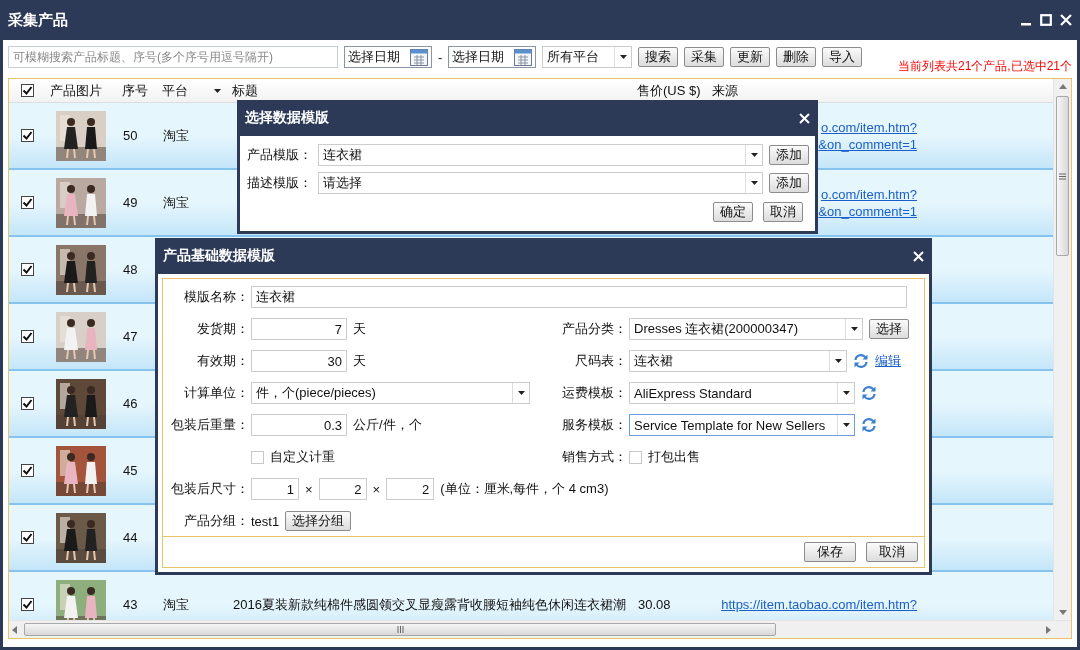 Image resolution: width=1080 pixels, height=650 pixels. I want to click on template-dropdown: 请选择, so click(540, 183).